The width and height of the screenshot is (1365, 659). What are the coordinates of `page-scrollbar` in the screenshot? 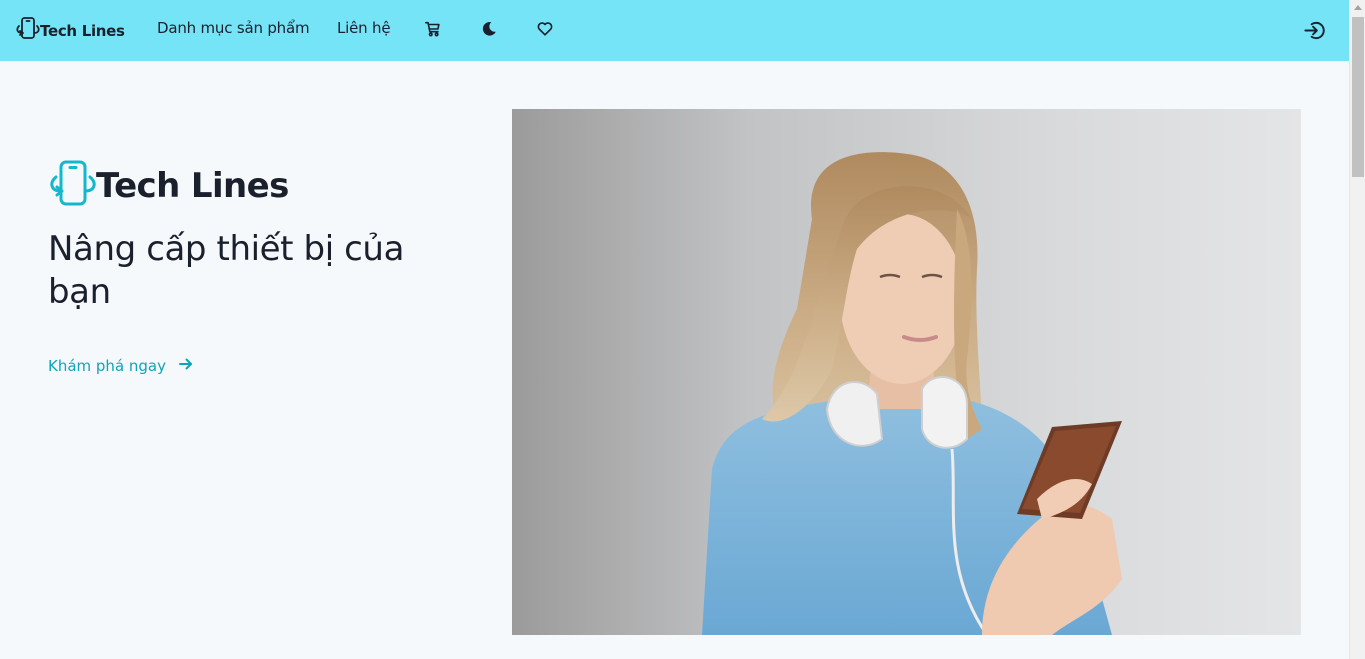 It's located at (1357, 329).